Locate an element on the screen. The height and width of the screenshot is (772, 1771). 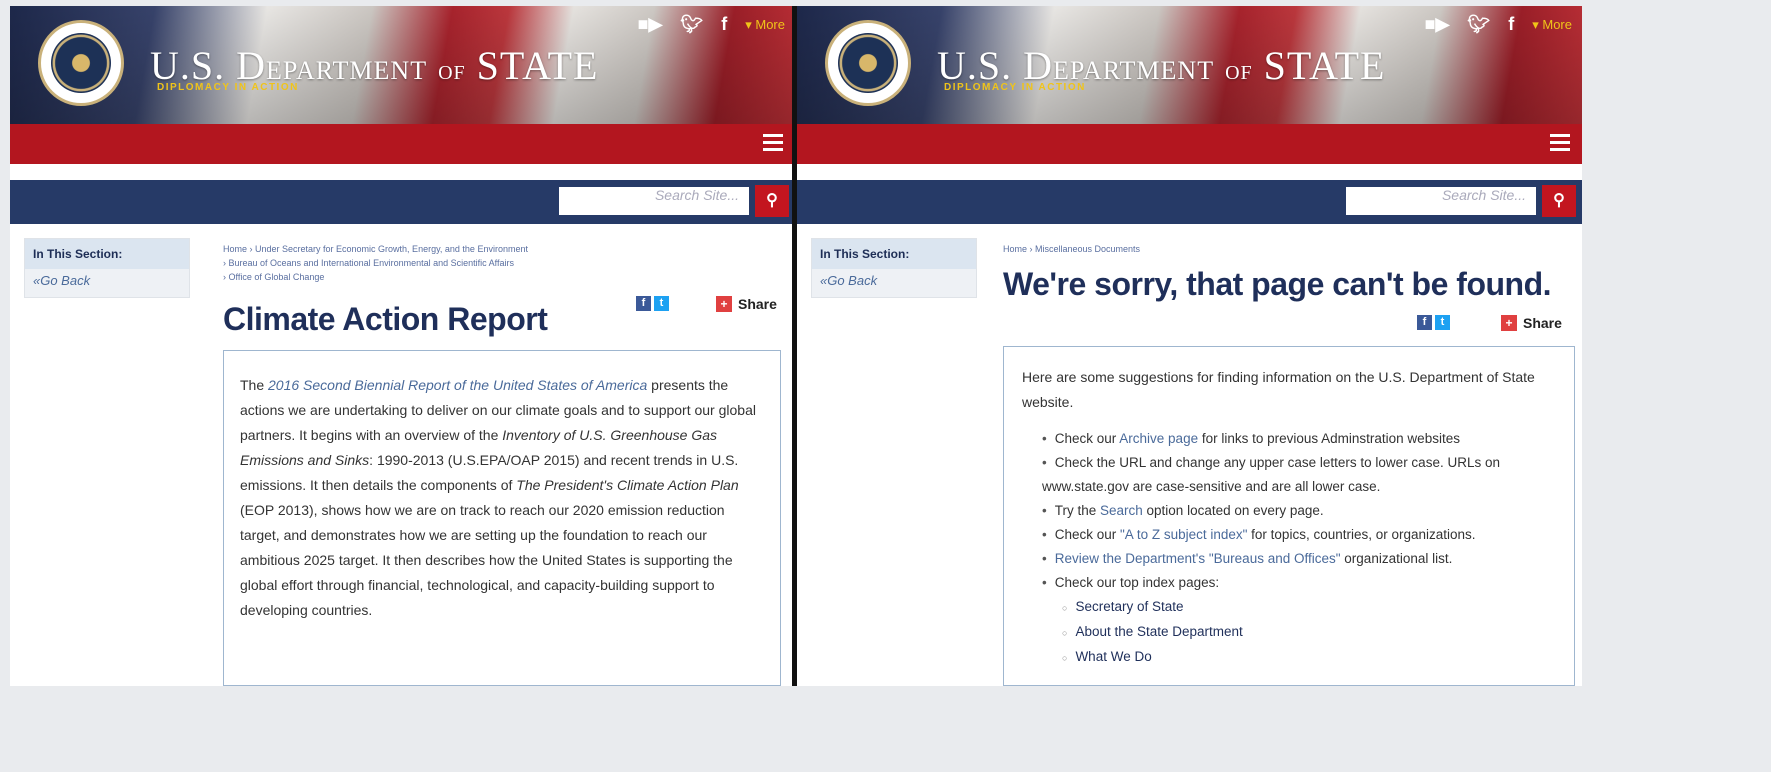
secretary-of-state-link: Secretary of State is located at coordinates (1299, 607).